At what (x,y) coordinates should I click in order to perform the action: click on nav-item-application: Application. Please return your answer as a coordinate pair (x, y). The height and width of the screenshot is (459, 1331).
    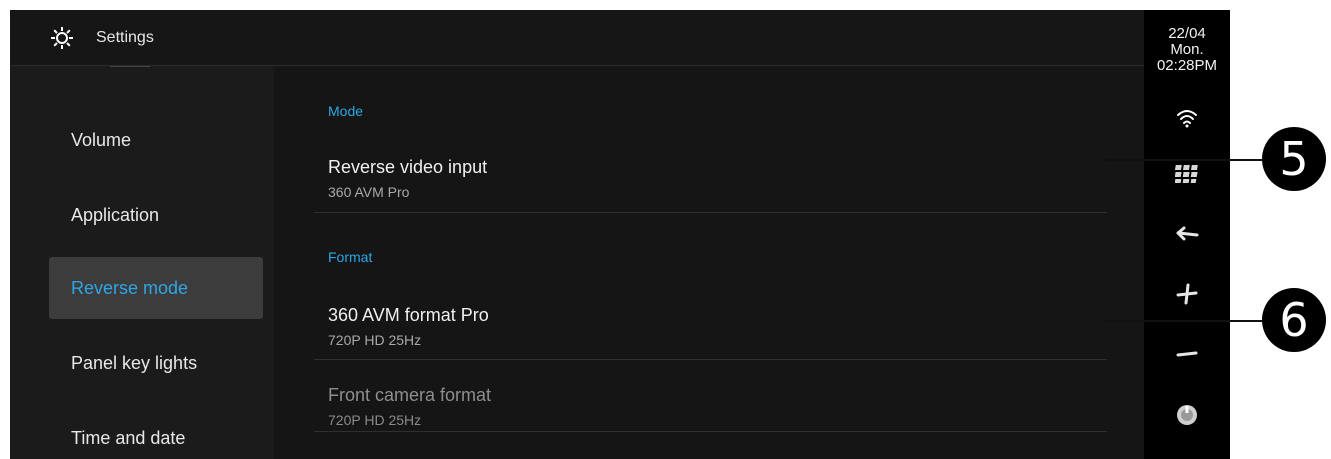
    Looking at the image, I should click on (156, 215).